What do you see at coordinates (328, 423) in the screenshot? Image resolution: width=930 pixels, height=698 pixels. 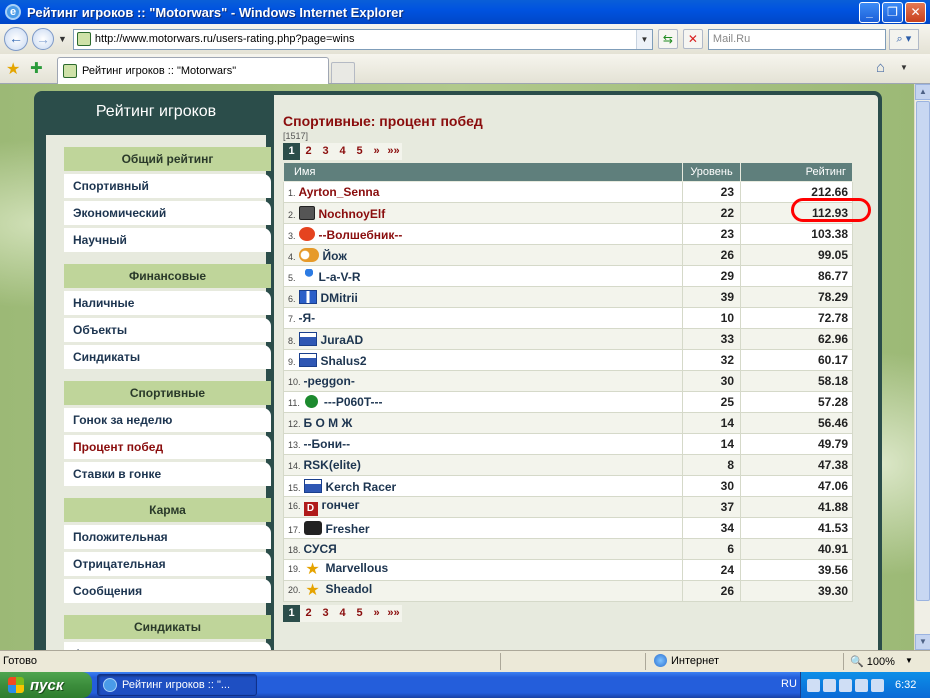 I see `player-name-link: Б О М Ж` at bounding box center [328, 423].